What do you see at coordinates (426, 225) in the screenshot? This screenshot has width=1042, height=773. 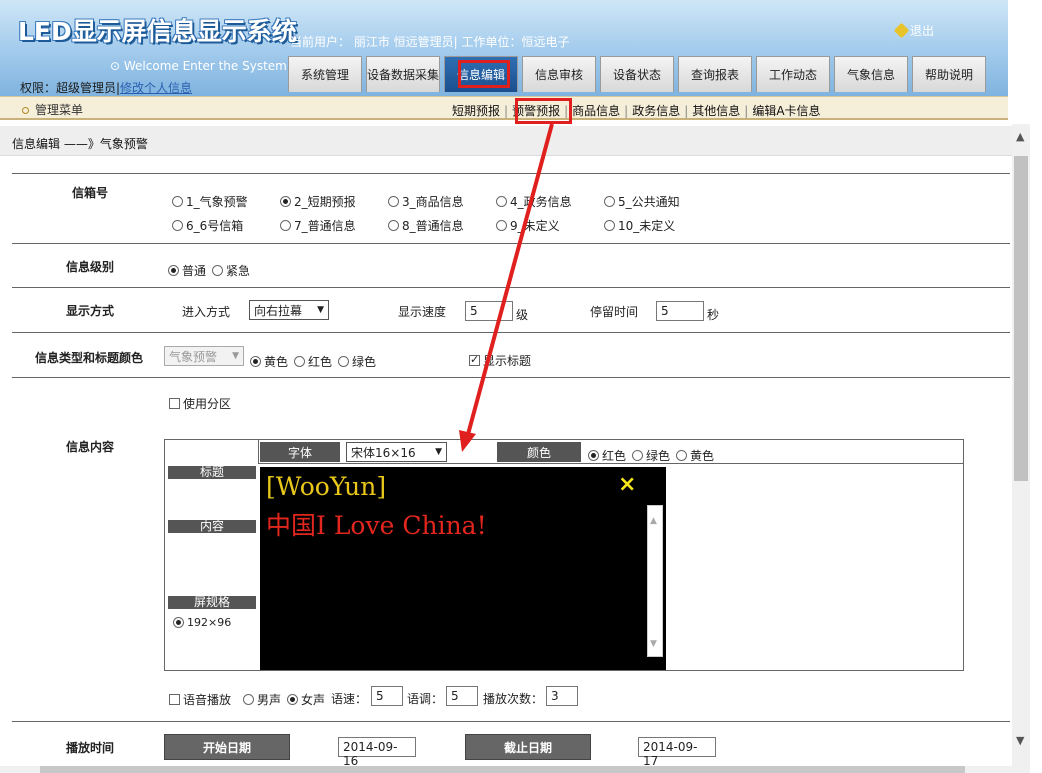 I see `mailbox-option-8: 8_普通信息` at bounding box center [426, 225].